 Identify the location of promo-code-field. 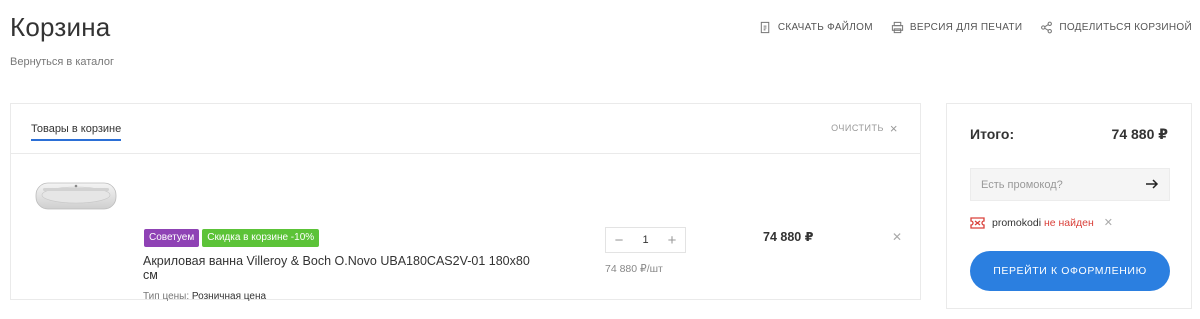
(1070, 184).